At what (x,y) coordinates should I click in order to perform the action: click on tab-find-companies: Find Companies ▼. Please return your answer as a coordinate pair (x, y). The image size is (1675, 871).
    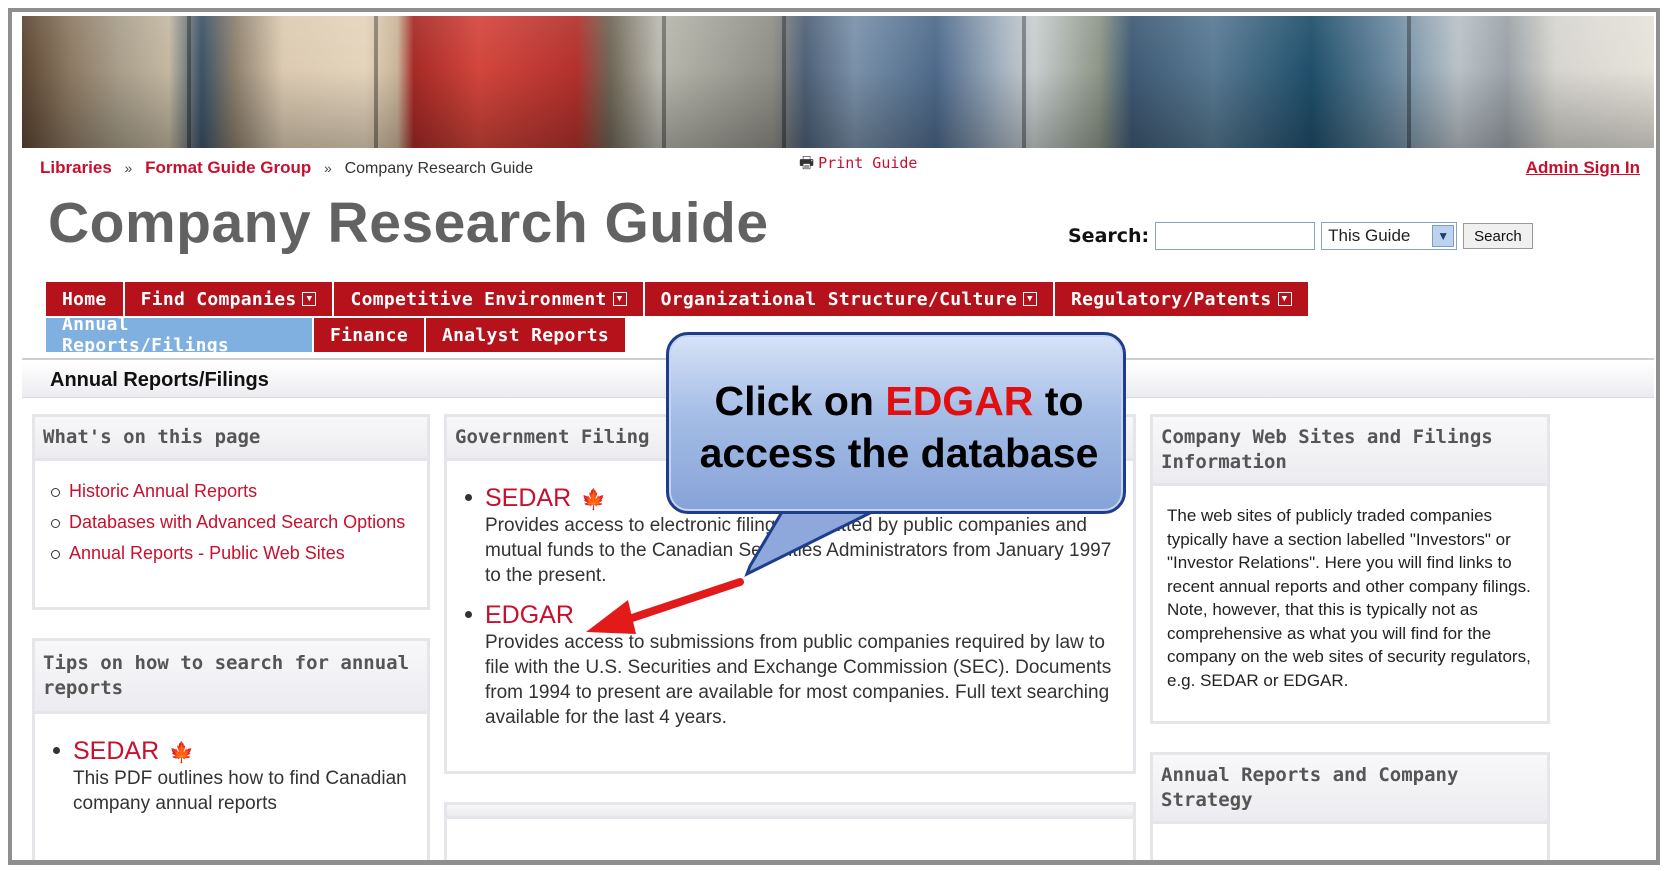
    Looking at the image, I should click on (229, 299).